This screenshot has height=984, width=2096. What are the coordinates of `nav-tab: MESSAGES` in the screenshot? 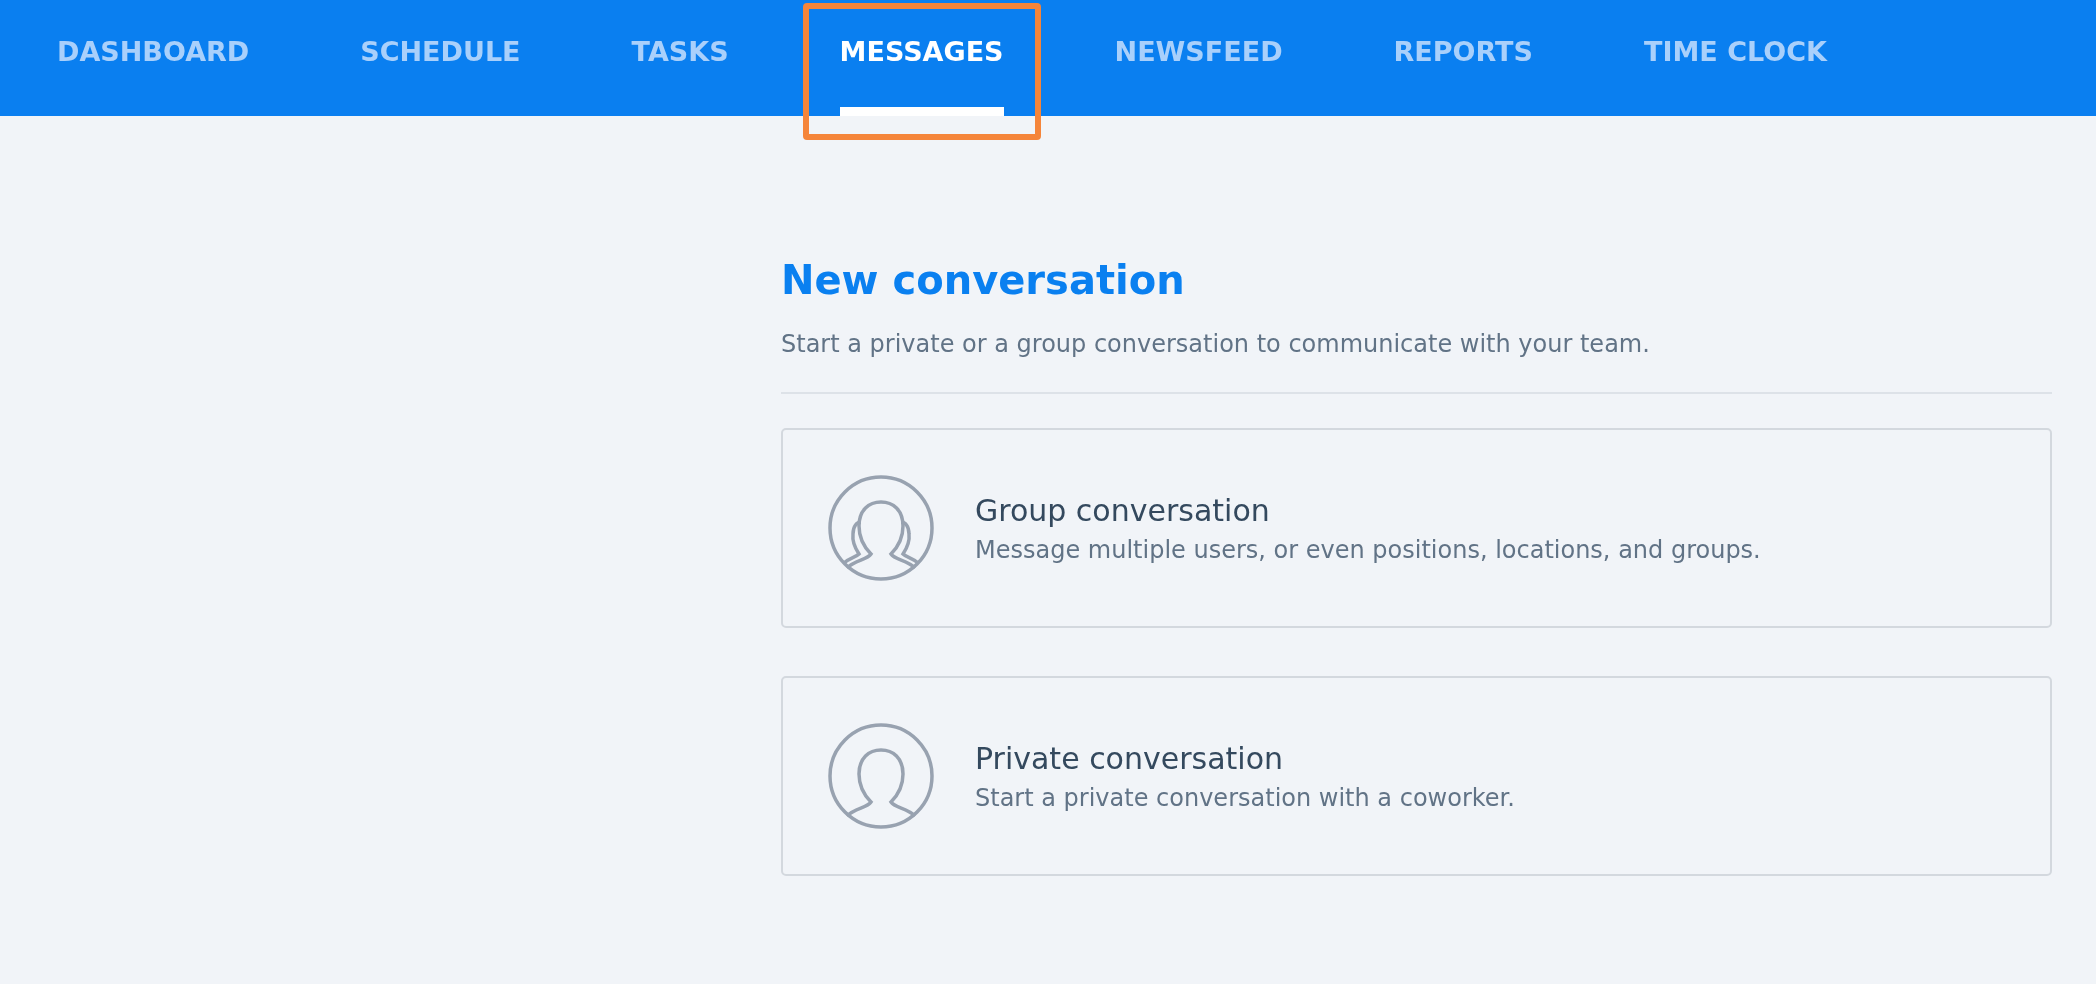 It's located at (921, 53).